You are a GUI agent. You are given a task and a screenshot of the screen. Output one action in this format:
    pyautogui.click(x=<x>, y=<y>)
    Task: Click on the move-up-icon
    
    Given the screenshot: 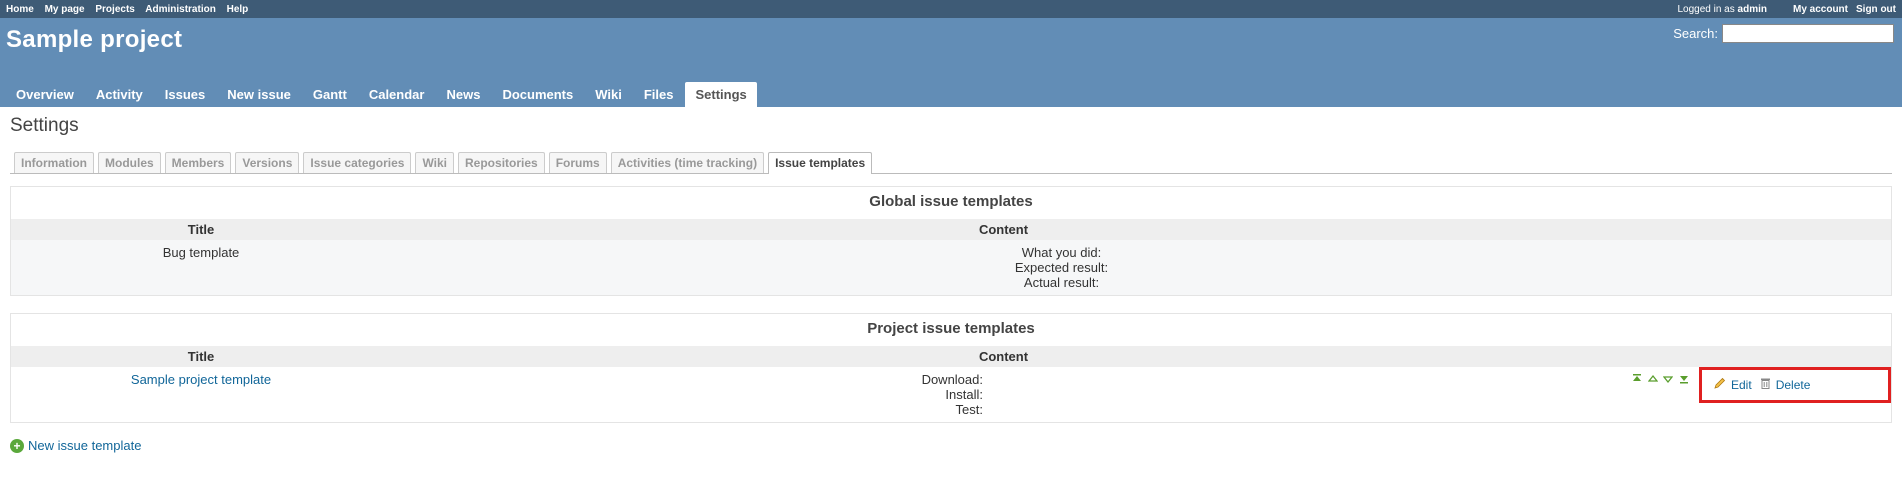 What is the action you would take?
    pyautogui.click(x=1653, y=379)
    